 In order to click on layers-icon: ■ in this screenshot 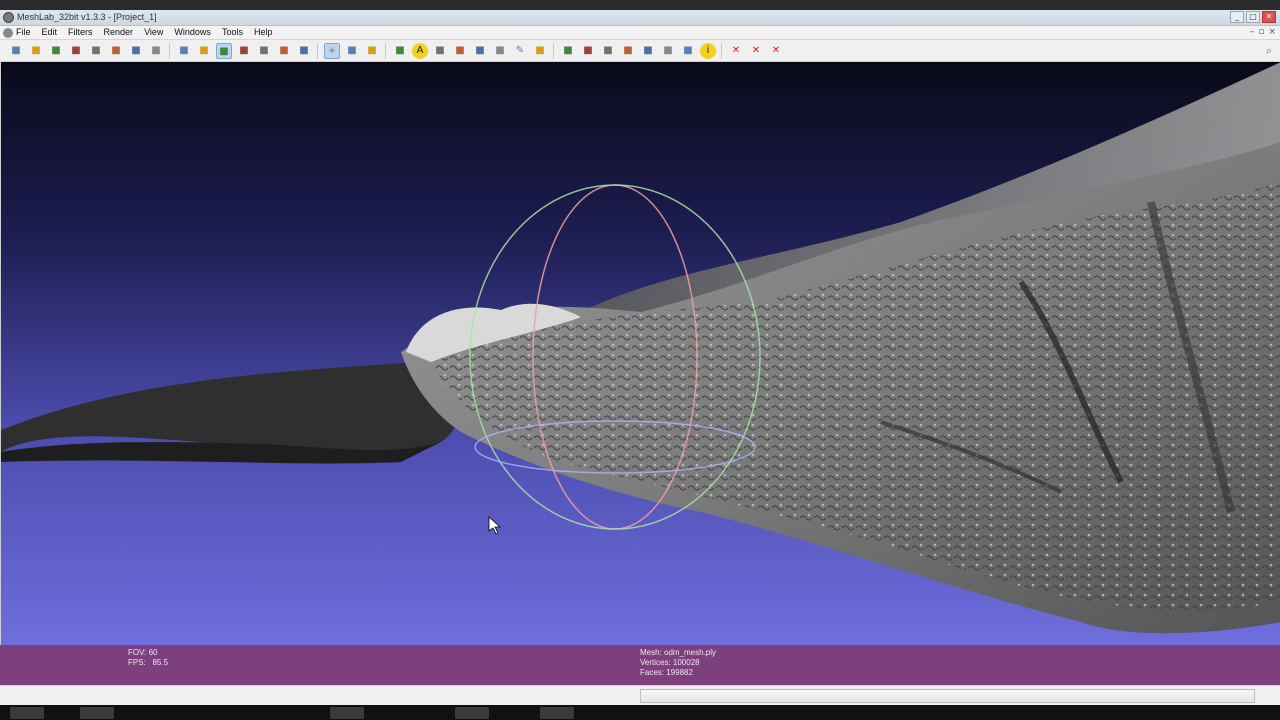, I will do `click(136, 51)`.